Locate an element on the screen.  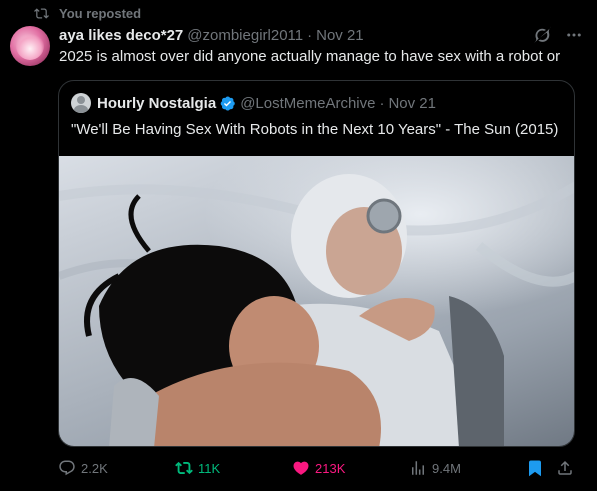
quote-display-name: Hourly Nostalgia is located at coordinates (156, 103).